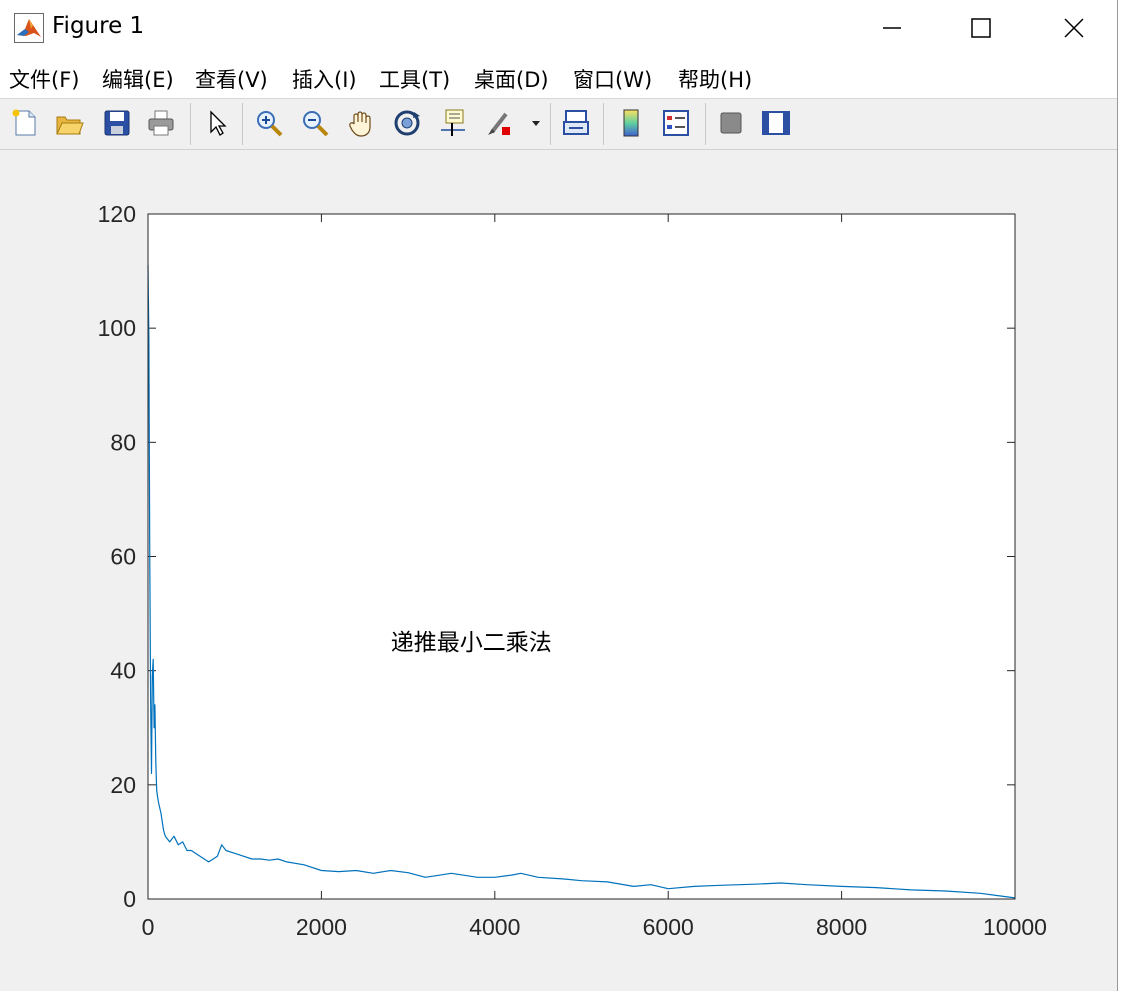 Image resolution: width=1125 pixels, height=991 pixels. I want to click on menu-edit: 编辑(E), so click(138, 79).